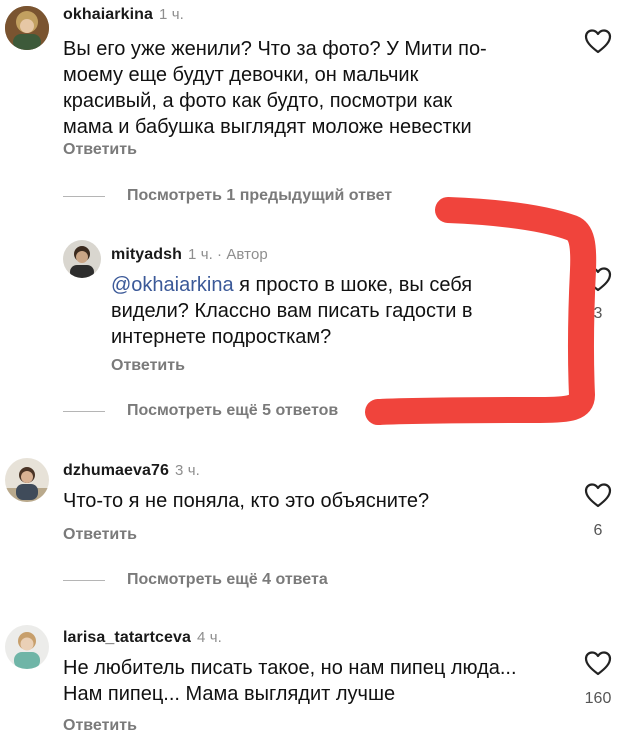 Image resolution: width=640 pixels, height=736 pixels. I want to click on view-more-label: Посмотреть ещё 5 ответов, so click(233, 410).